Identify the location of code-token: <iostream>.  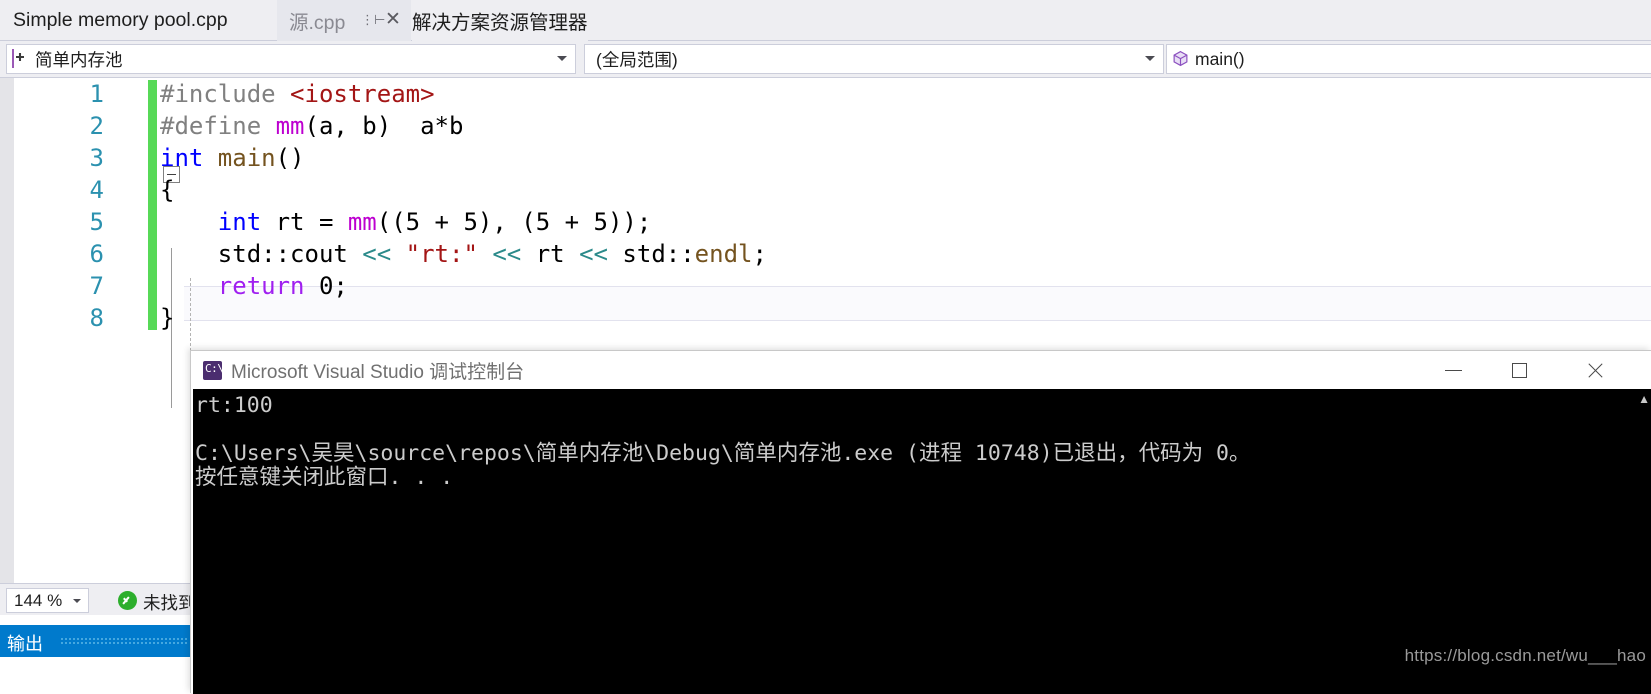
(362, 94).